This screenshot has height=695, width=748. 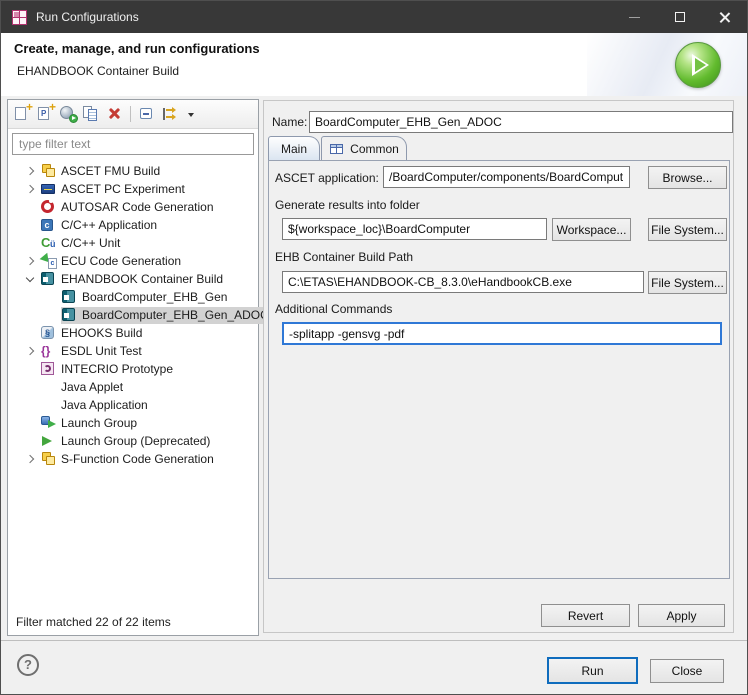 What do you see at coordinates (521, 122) in the screenshot?
I see `name-input` at bounding box center [521, 122].